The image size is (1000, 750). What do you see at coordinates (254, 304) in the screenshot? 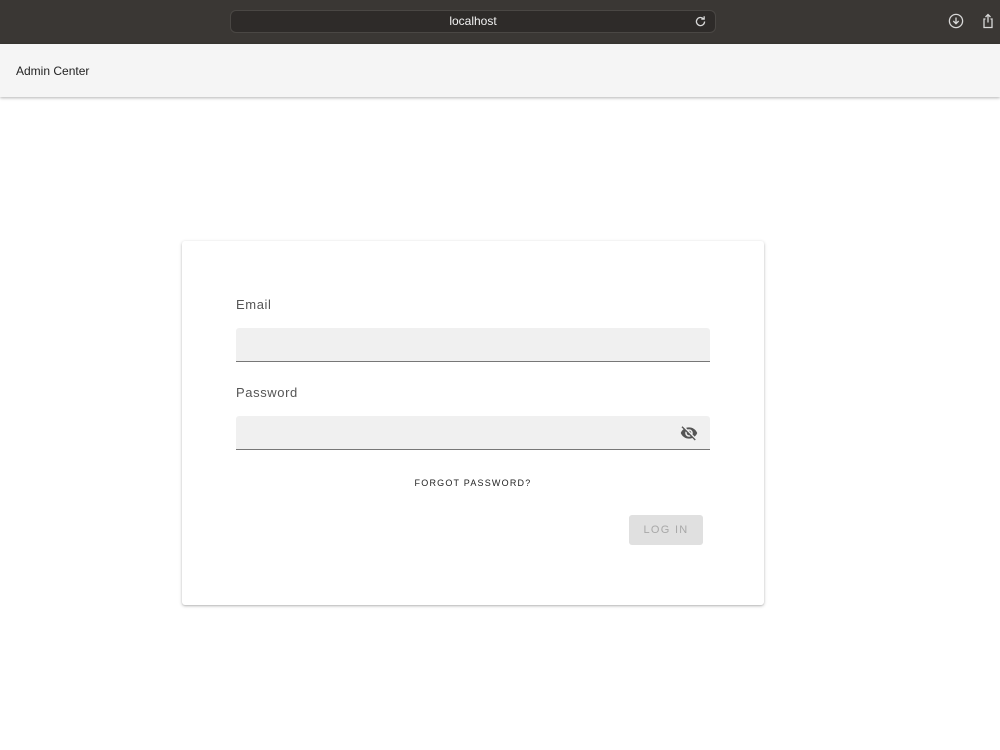
I see `email-label: Email` at bounding box center [254, 304].